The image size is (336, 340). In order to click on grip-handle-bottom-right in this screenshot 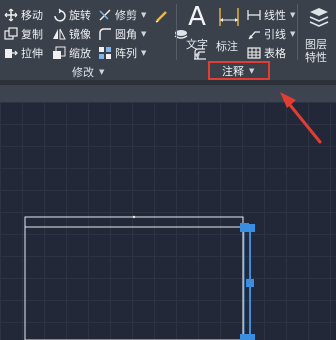, I will do `click(250, 337)`.